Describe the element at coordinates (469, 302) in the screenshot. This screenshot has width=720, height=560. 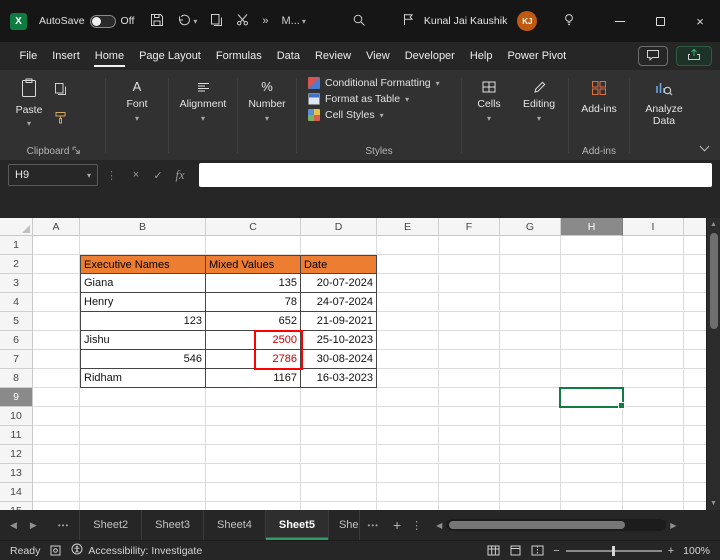
I see `cell-F4` at that location.